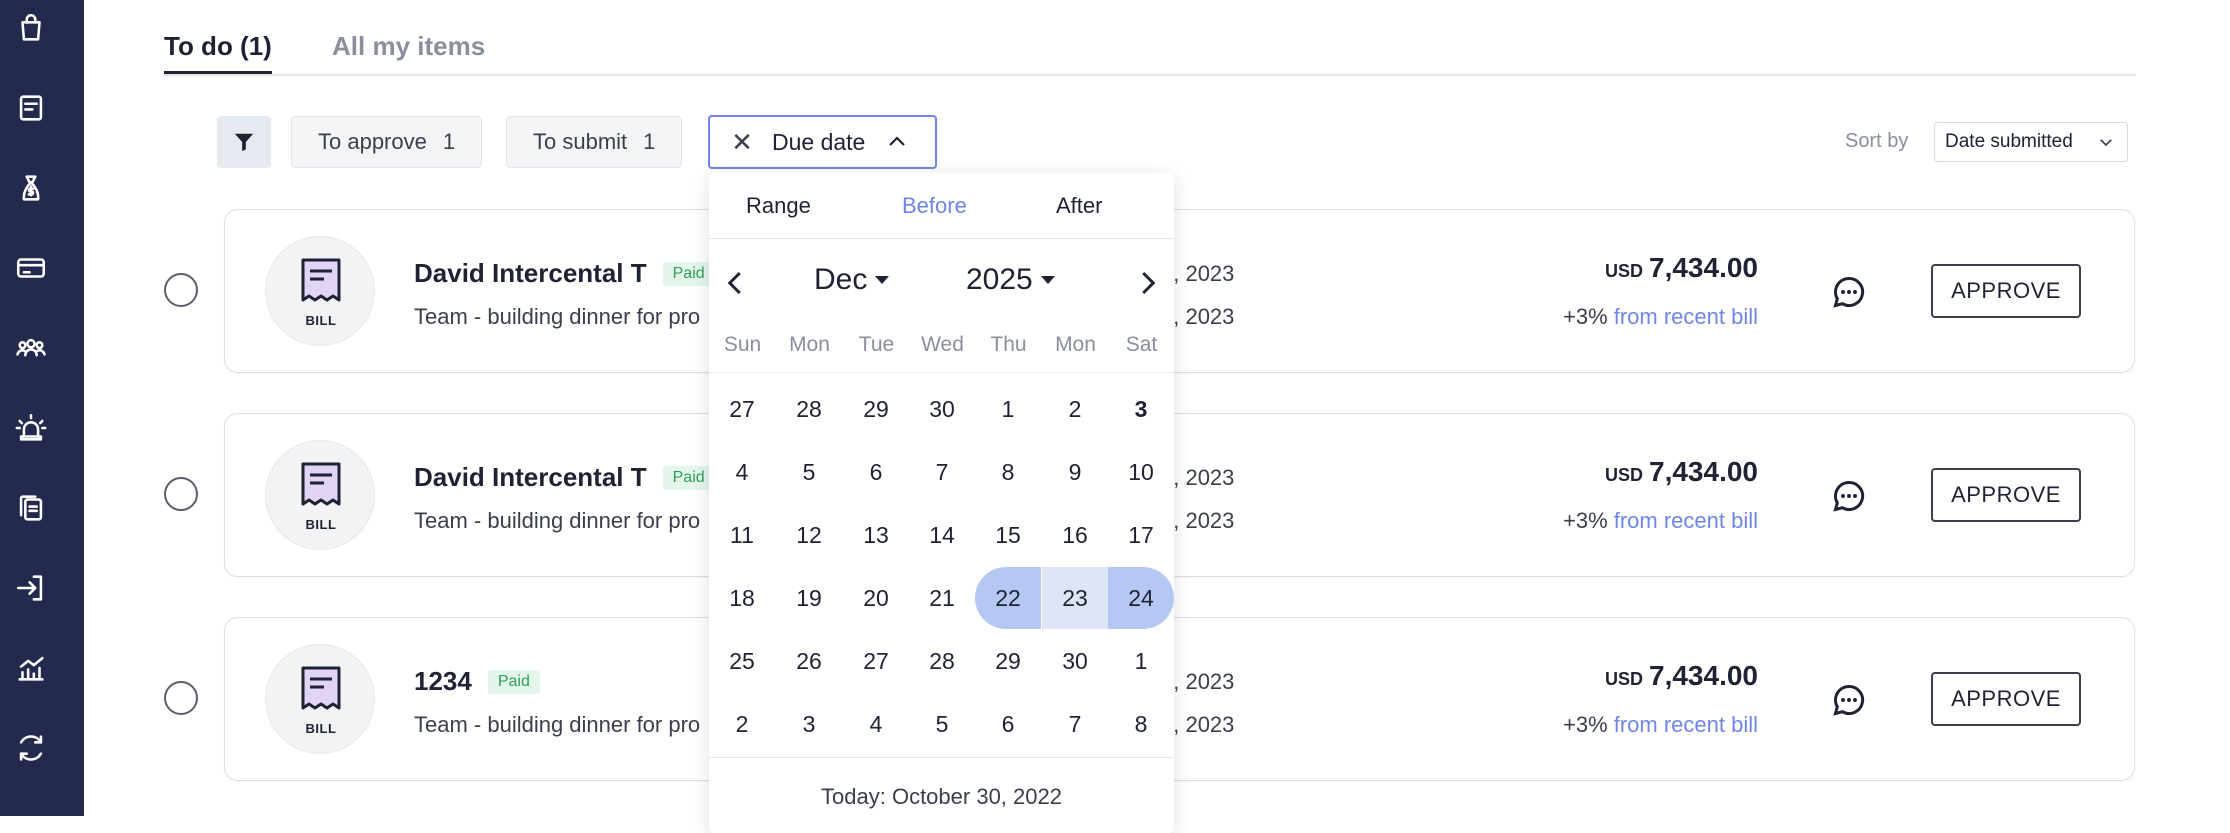  I want to click on mode-after: After, so click(1079, 206).